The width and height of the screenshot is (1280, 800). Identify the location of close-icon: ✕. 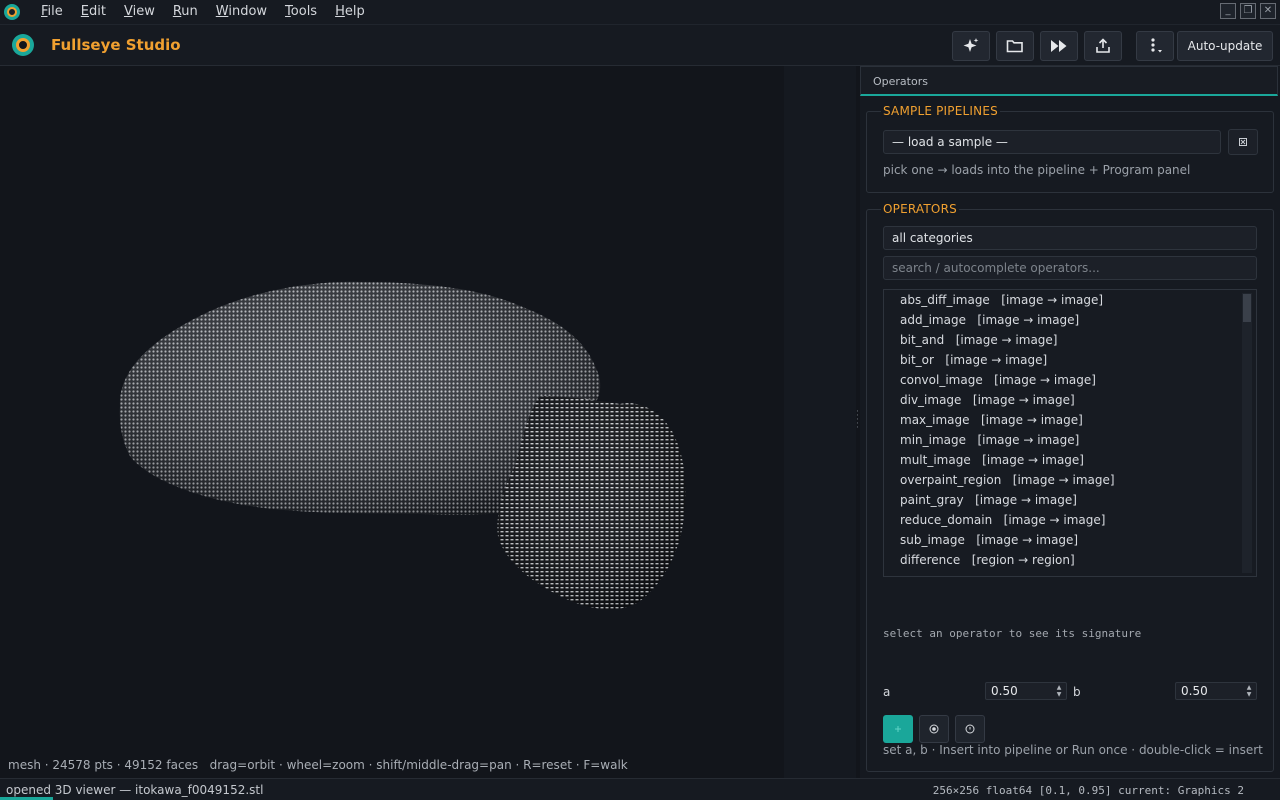
(1268, 11).